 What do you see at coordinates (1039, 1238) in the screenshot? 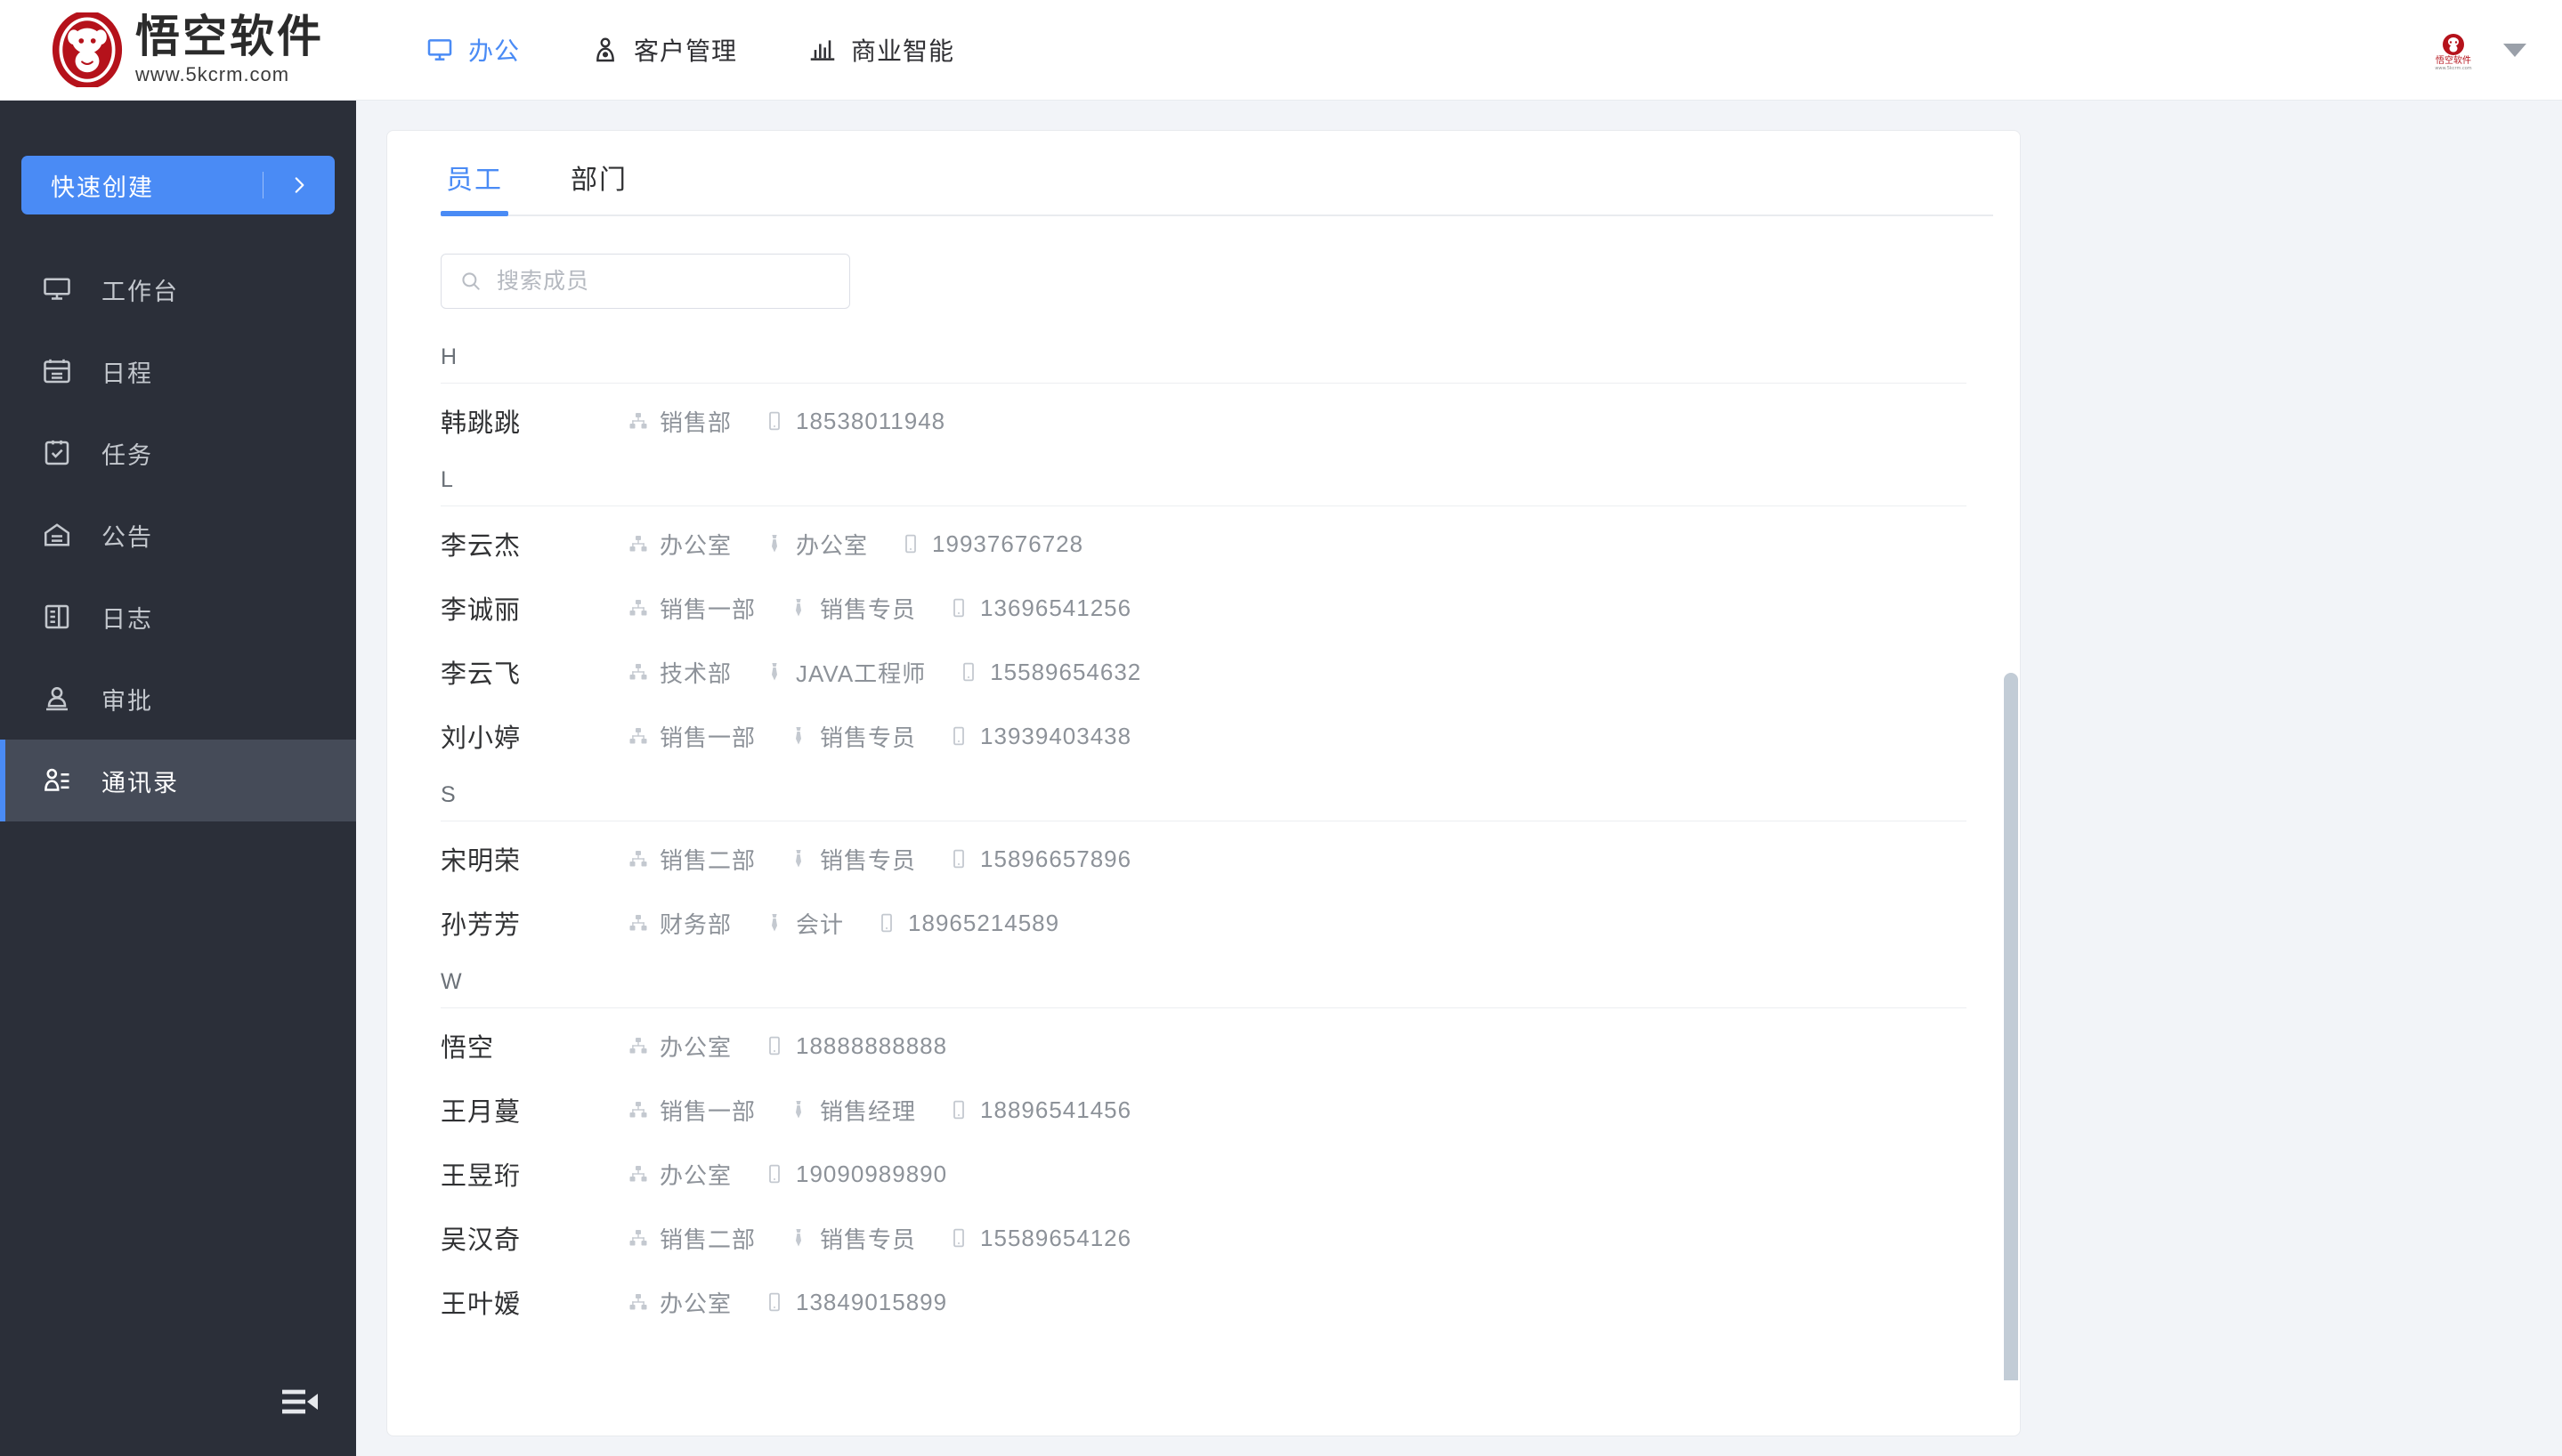
I see `contact-phone: 15589654126` at bounding box center [1039, 1238].